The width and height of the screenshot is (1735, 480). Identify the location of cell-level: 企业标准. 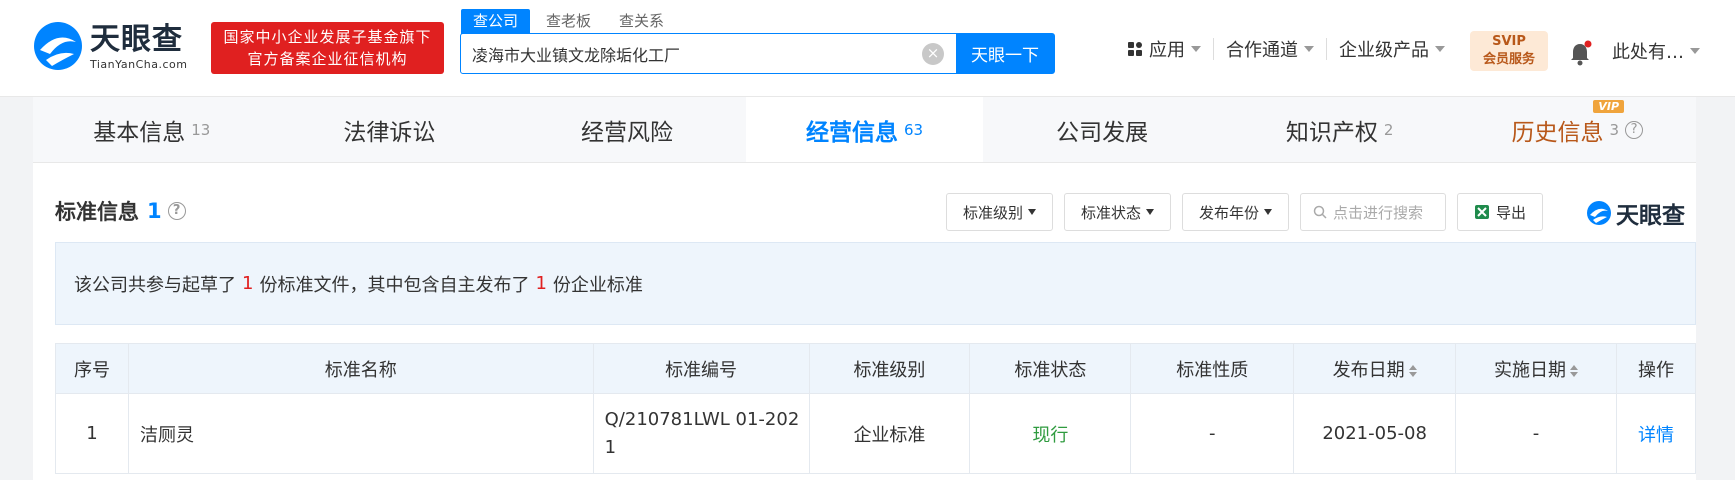
(889, 433).